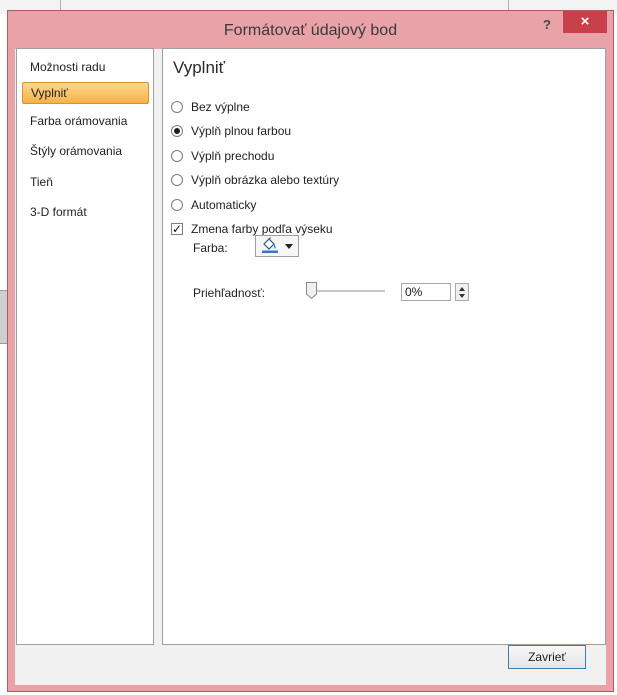 The image size is (617, 695). Describe the element at coordinates (462, 292) in the screenshot. I see `transparency-spinner` at that location.